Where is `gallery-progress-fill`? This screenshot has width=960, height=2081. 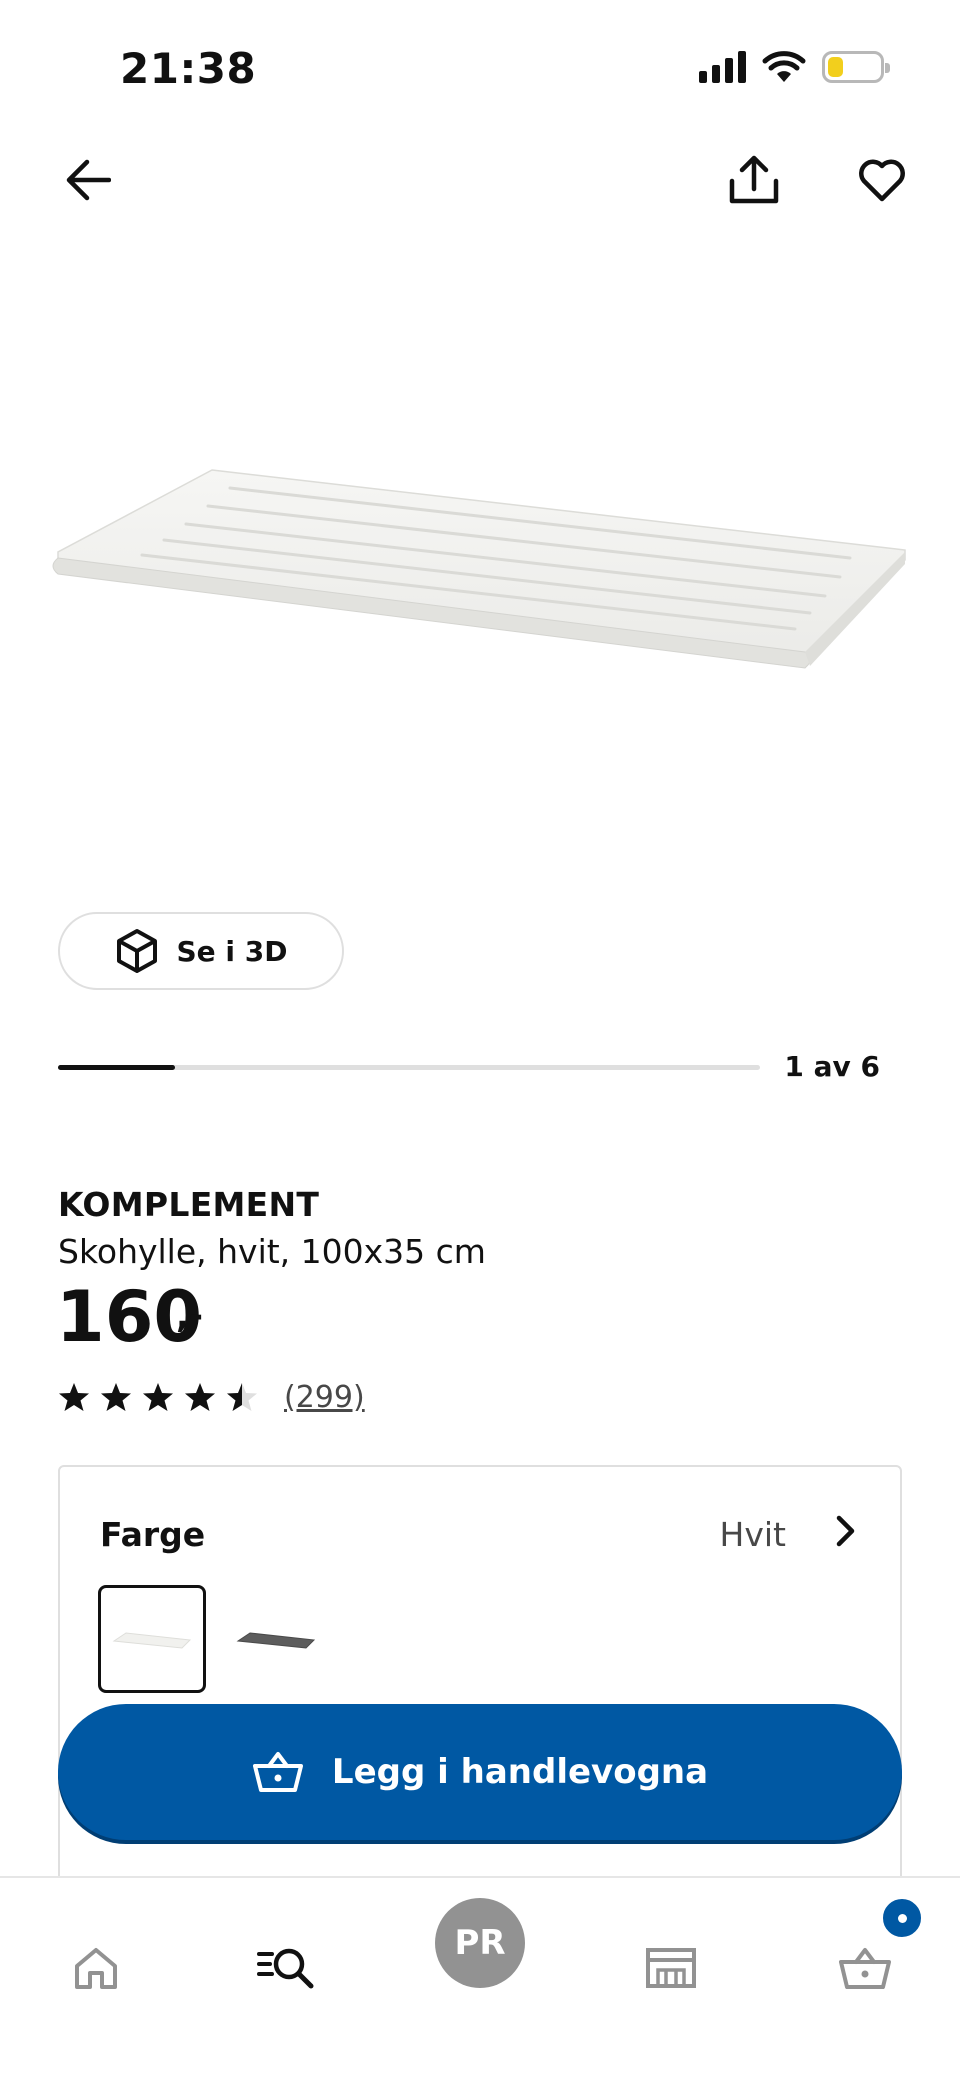
gallery-progress-fill is located at coordinates (116, 1067).